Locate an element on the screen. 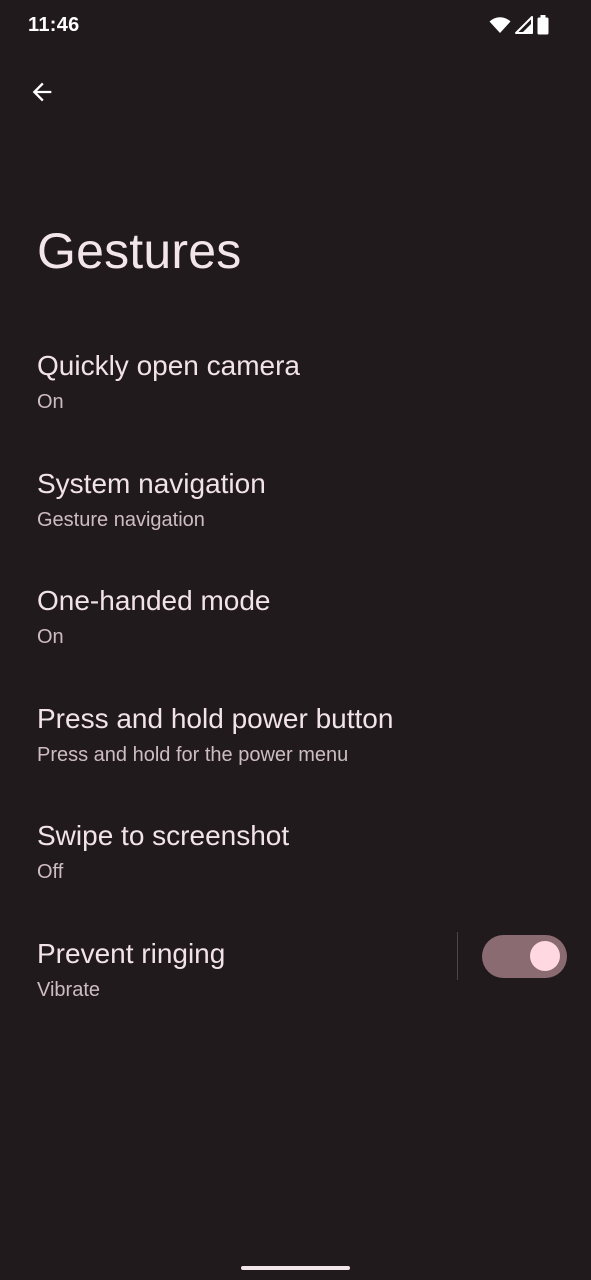 This screenshot has height=1280, width=591. setting-summary: Off is located at coordinates (50, 872).